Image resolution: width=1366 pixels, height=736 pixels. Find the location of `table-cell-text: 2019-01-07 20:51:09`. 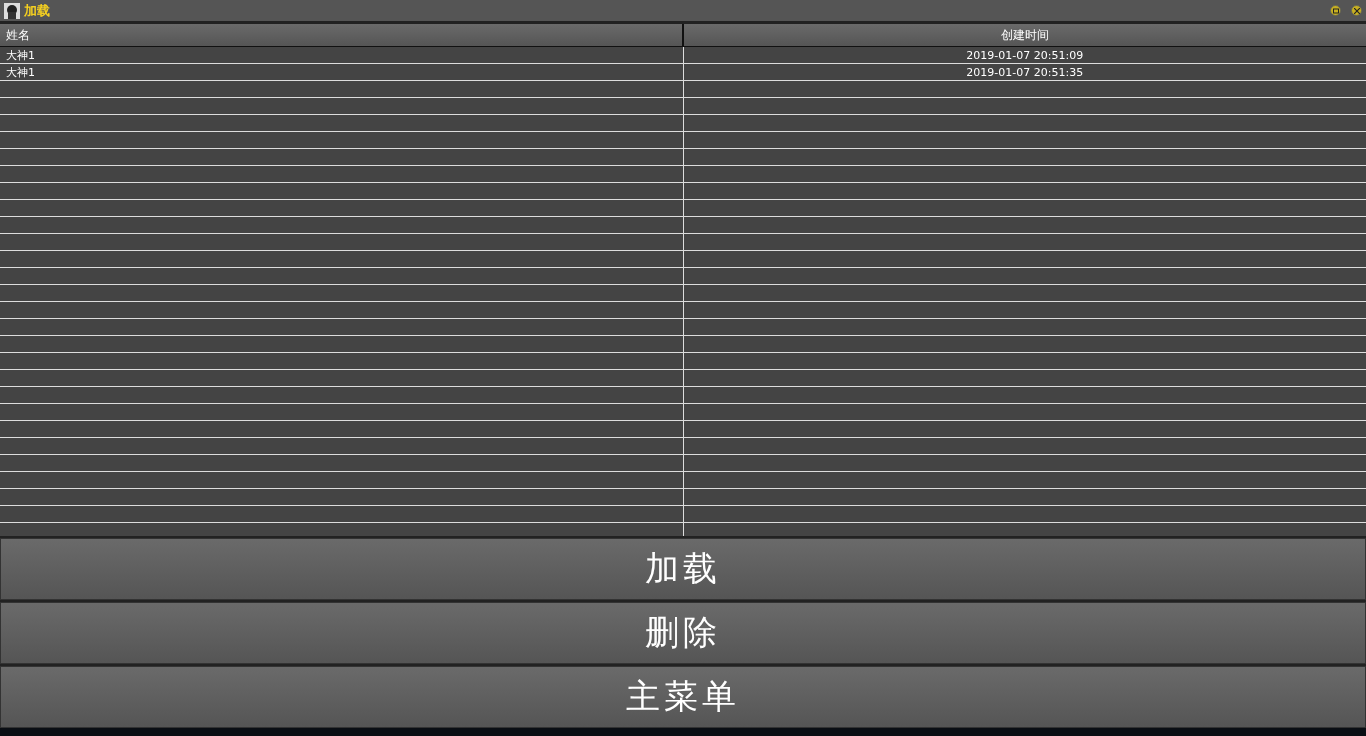

table-cell-text: 2019-01-07 20:51:09 is located at coordinates (1025, 55).